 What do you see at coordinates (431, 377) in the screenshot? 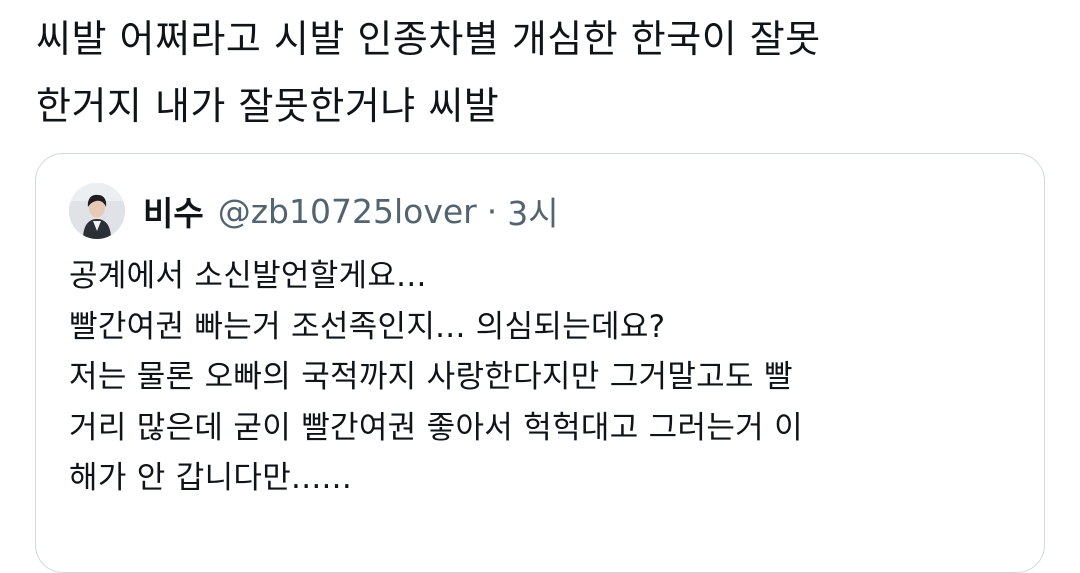
I see `quoted-text-line: 저는 물론 오빠의 국적까지 사랑한다지만 그거말고도 빨` at bounding box center [431, 377].